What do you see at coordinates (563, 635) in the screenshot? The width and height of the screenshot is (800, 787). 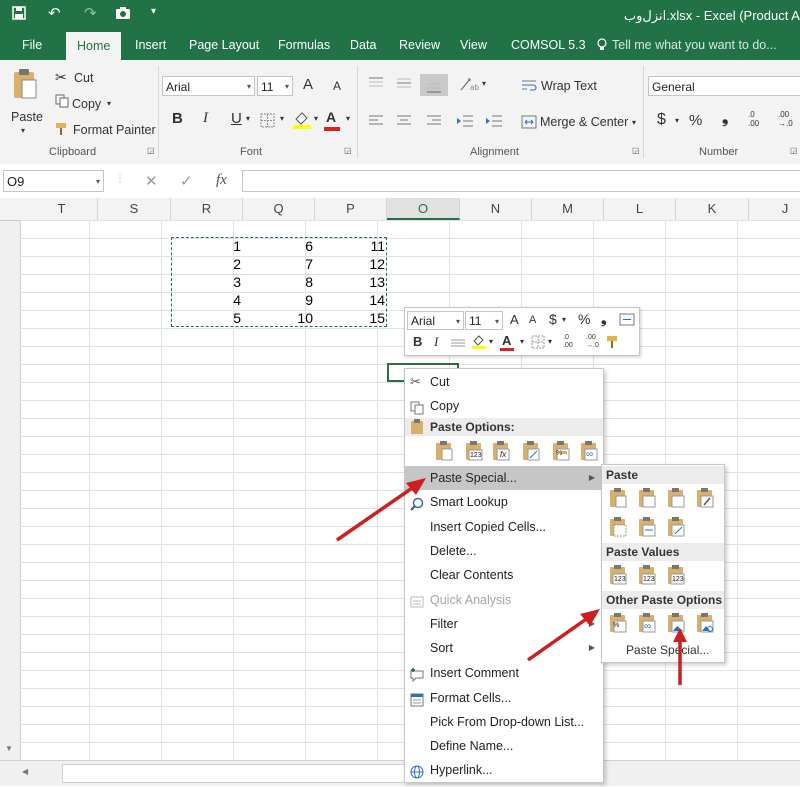 I see `annotation-arrow-other-paste-options` at bounding box center [563, 635].